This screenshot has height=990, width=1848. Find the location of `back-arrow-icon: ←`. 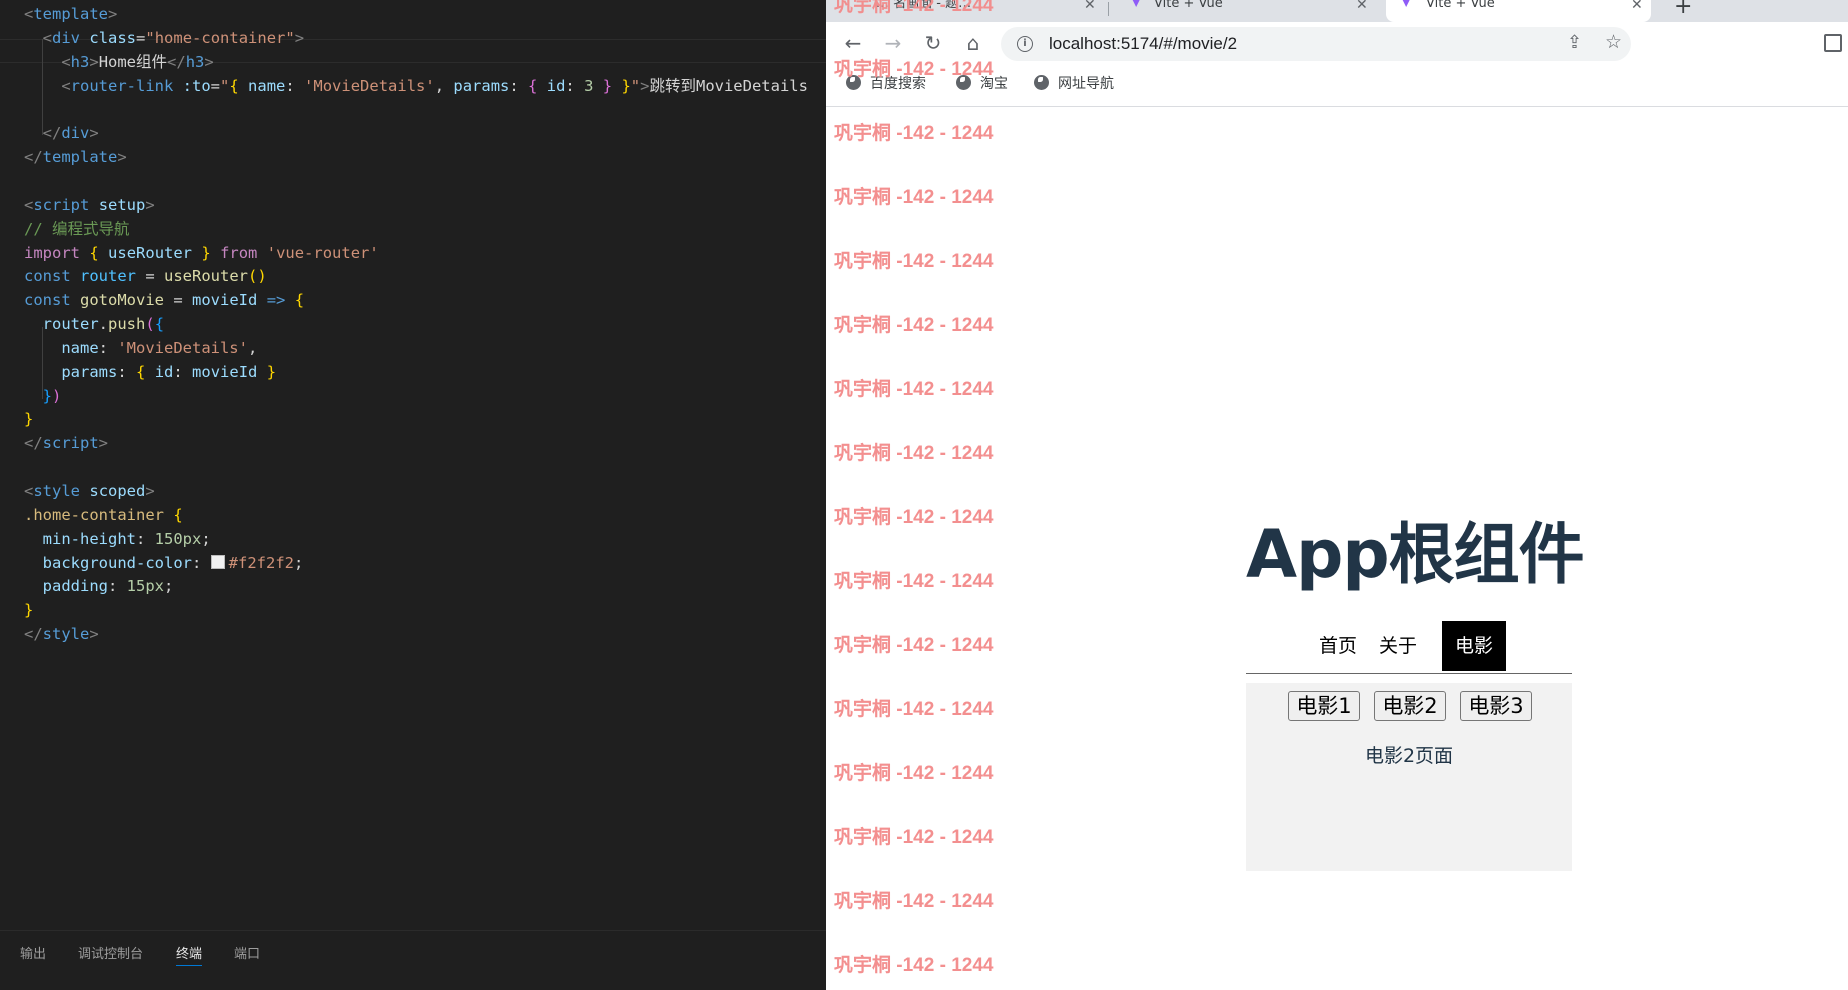

back-arrow-icon: ← is located at coordinates (853, 43).